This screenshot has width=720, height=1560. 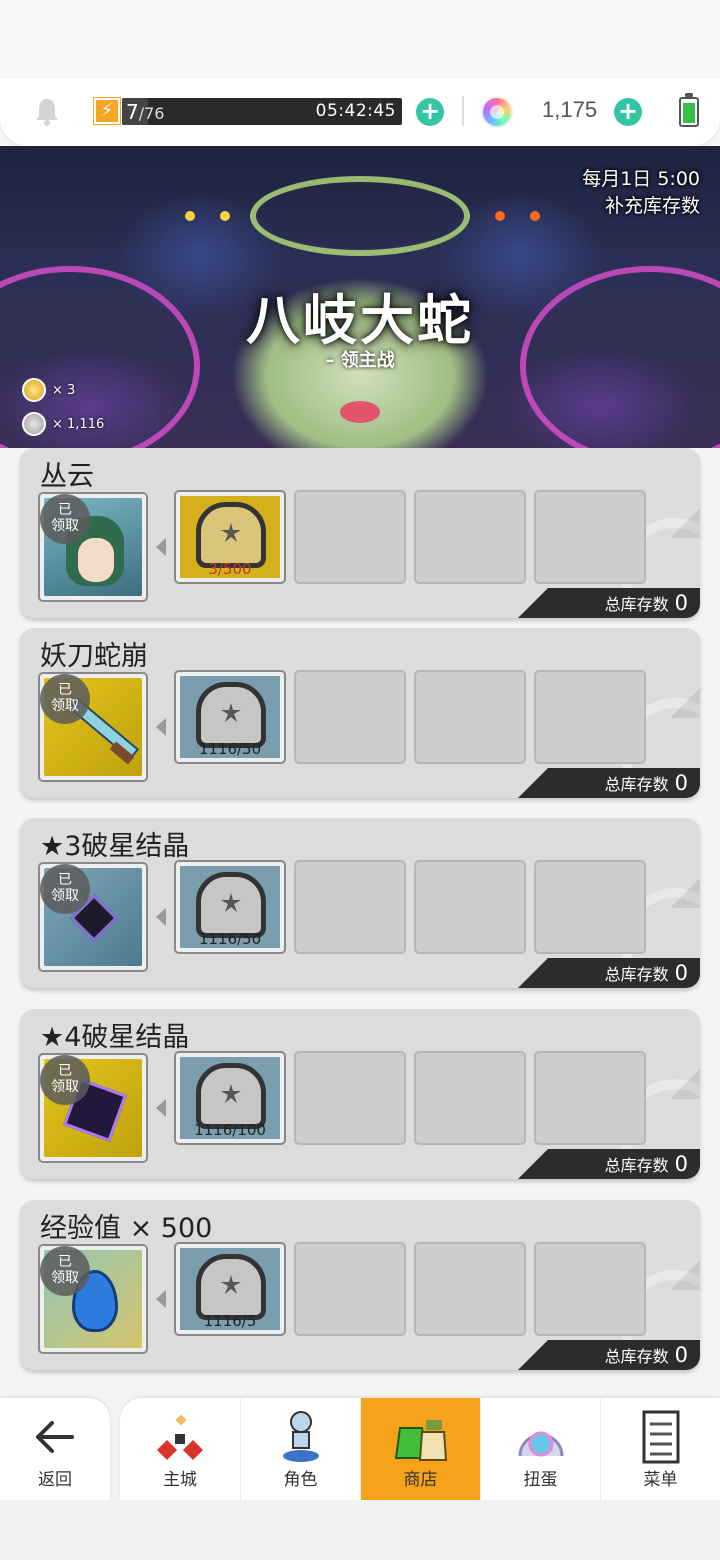 I want to click on divider, so click(x=463, y=111).